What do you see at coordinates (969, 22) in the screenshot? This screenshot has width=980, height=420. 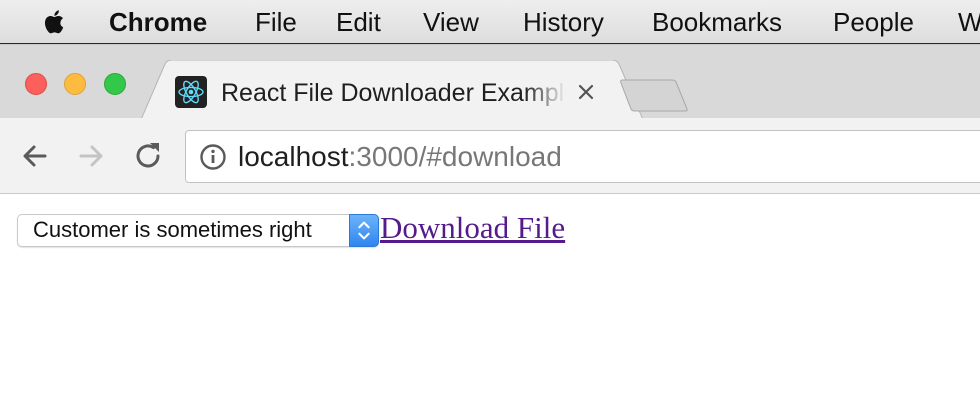 I see `menu-window: W` at bounding box center [969, 22].